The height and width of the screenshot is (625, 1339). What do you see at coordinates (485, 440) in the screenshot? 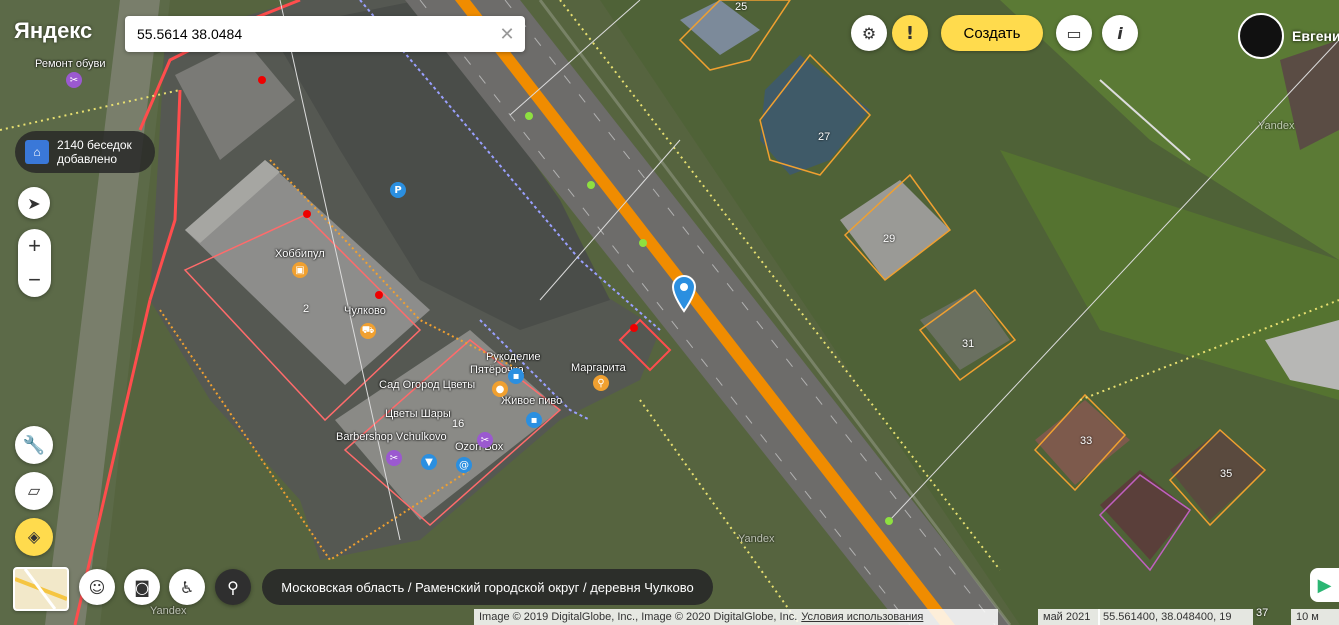
I see `barber-icon: ✂` at bounding box center [485, 440].